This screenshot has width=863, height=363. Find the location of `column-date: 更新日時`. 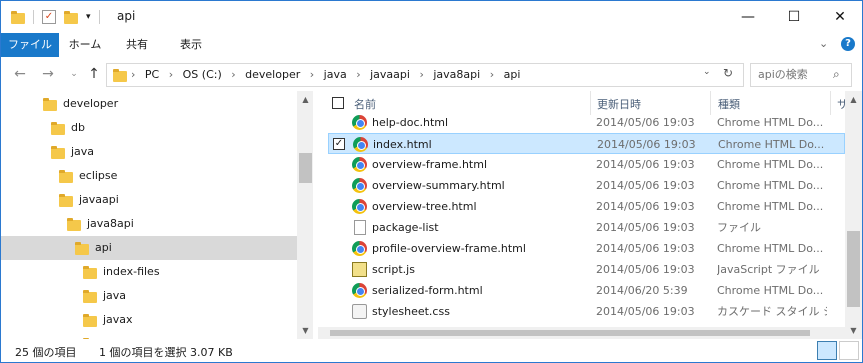

column-date: 更新日時 is located at coordinates (619, 104).